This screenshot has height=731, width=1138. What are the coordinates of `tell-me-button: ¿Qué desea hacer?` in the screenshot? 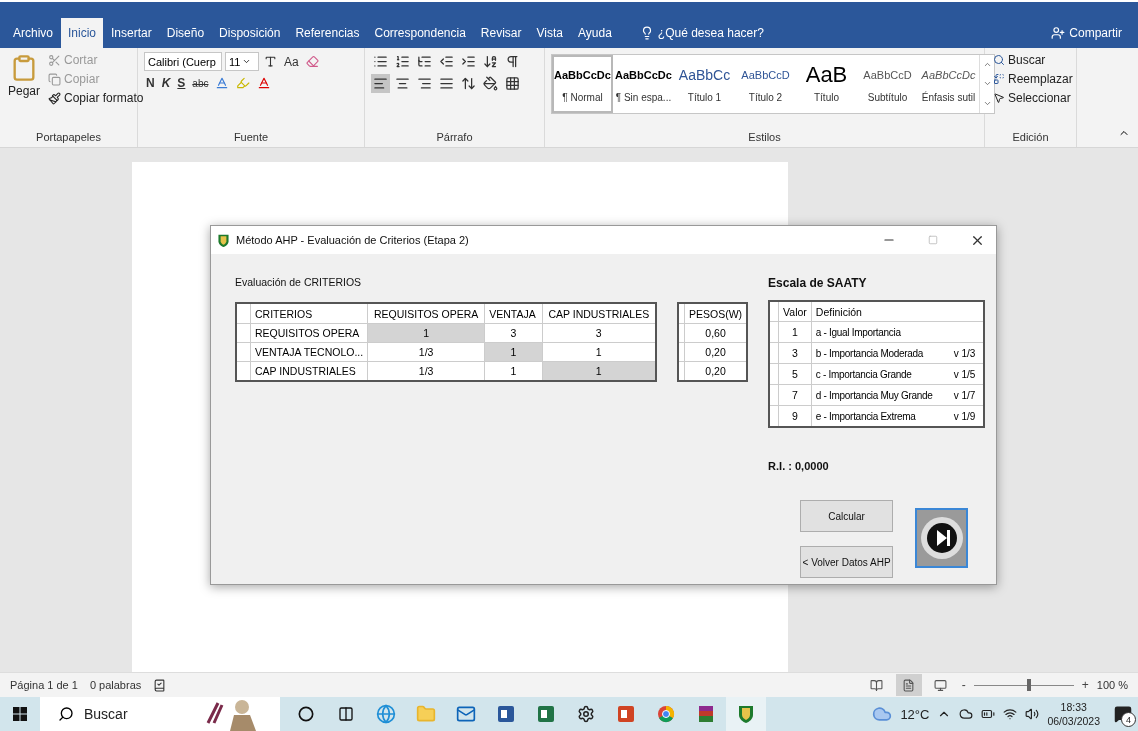 It's located at (701, 33).